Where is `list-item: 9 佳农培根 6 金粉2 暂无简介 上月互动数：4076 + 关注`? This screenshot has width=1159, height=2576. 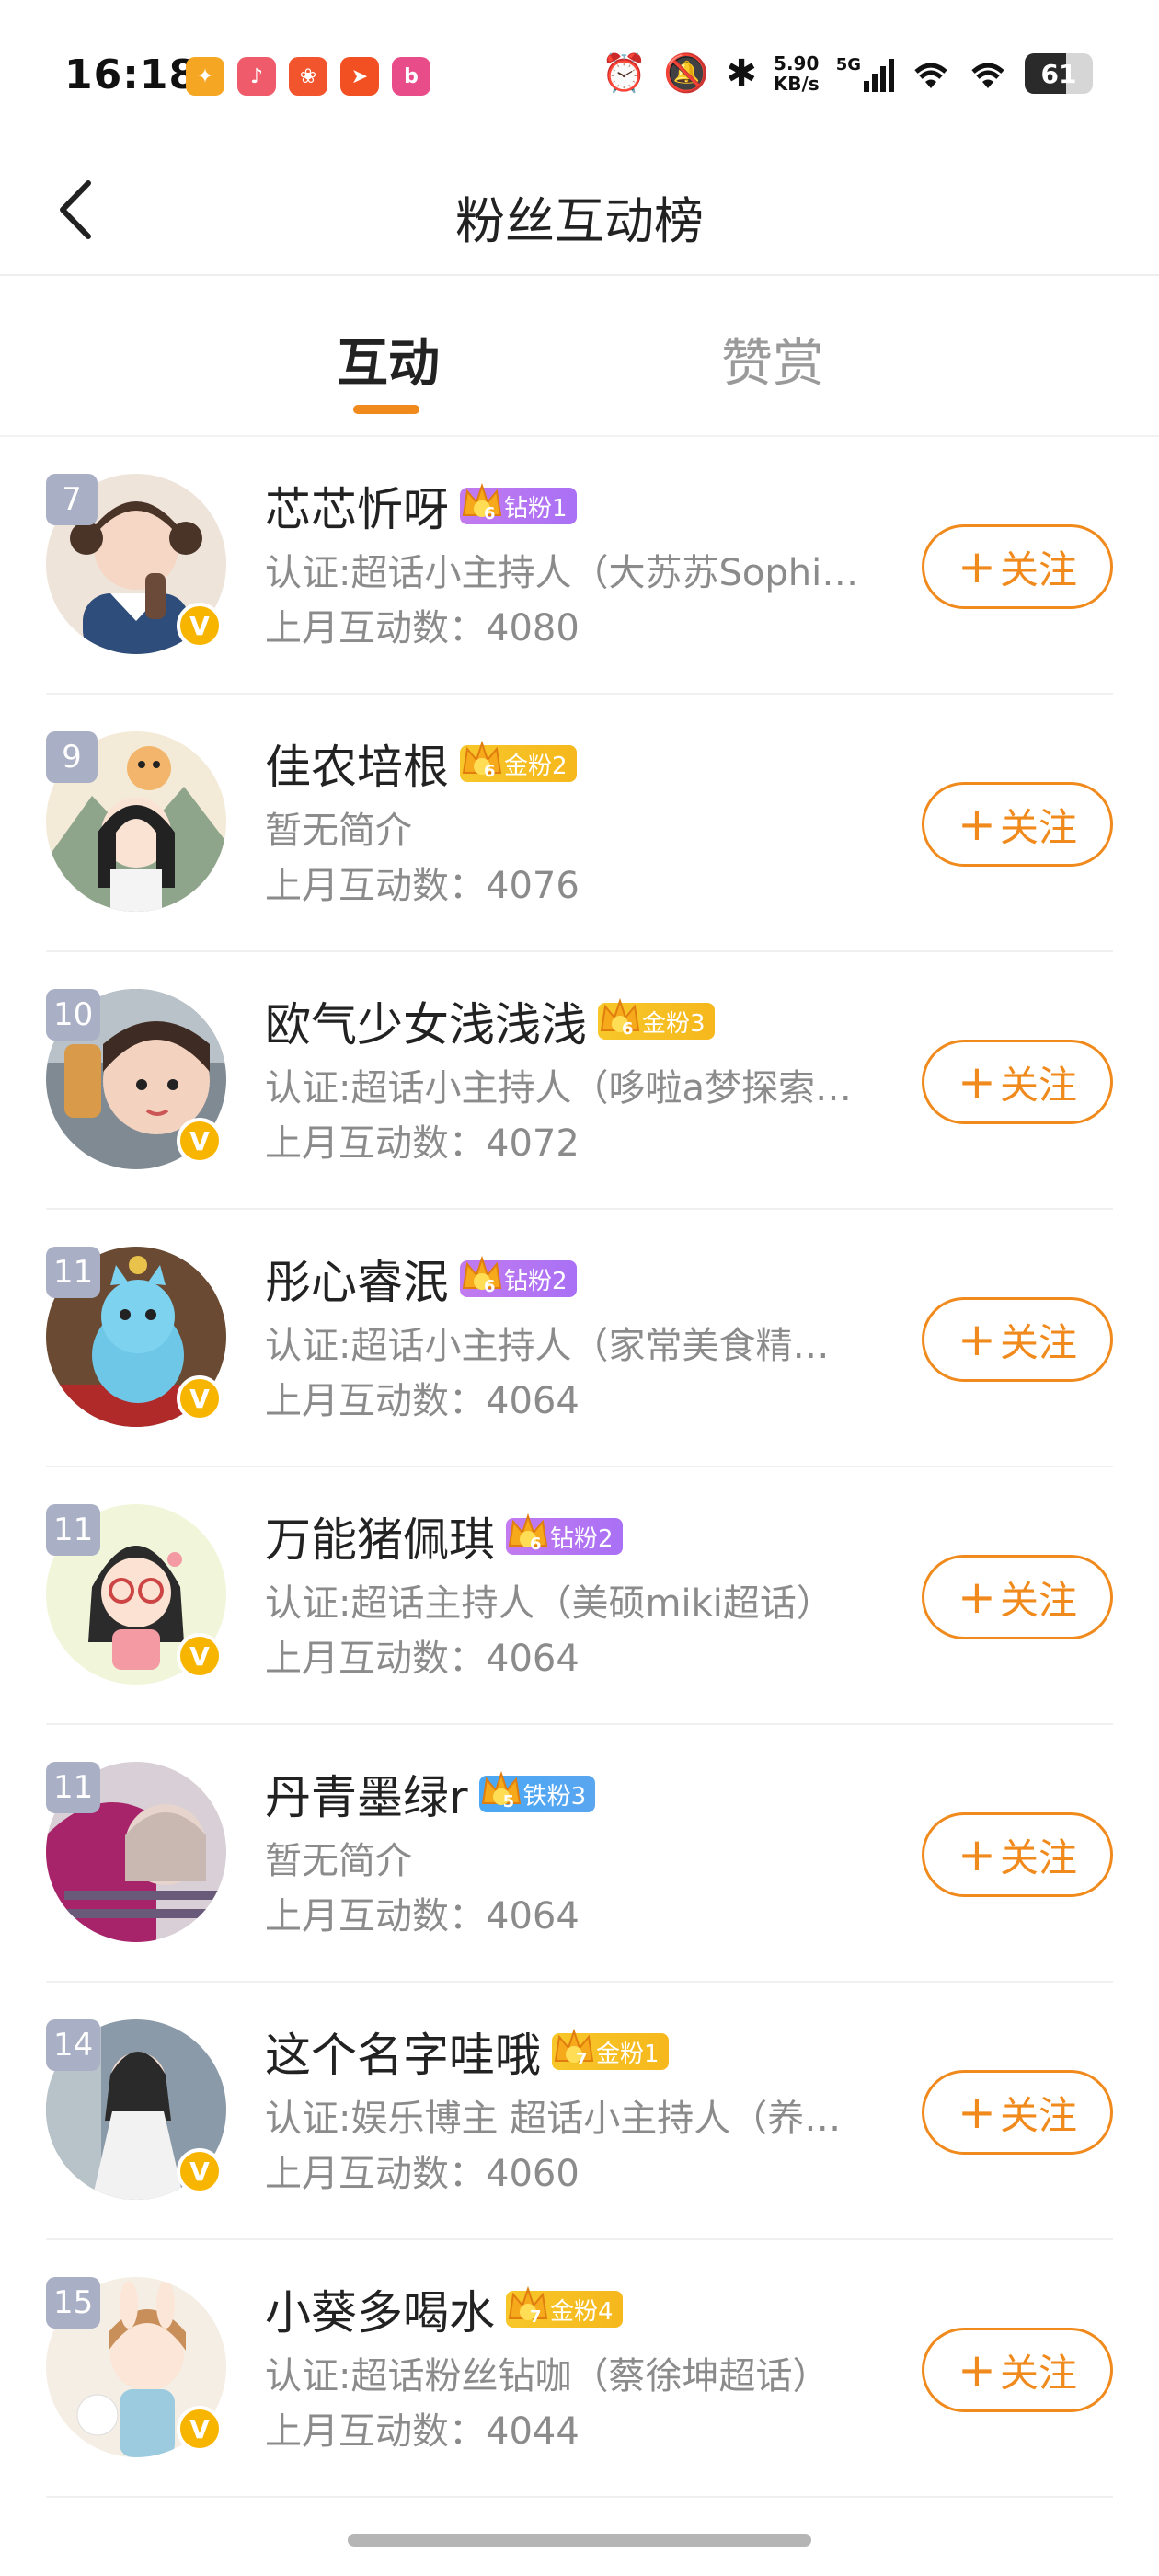
list-item: 9 佳农培根 6 金粉2 暂无简介 上月互动数：4076 + 关注 is located at coordinates (579, 823).